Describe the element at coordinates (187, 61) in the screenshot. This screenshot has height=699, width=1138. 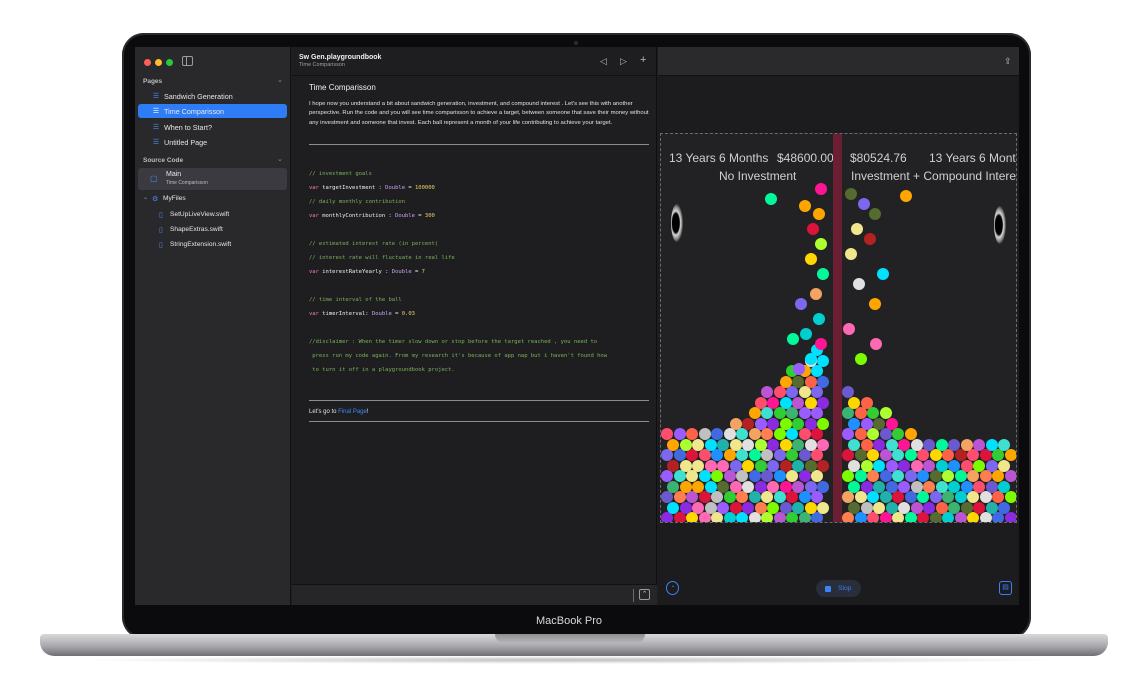
I see `sidebar-toggle-icon` at that location.